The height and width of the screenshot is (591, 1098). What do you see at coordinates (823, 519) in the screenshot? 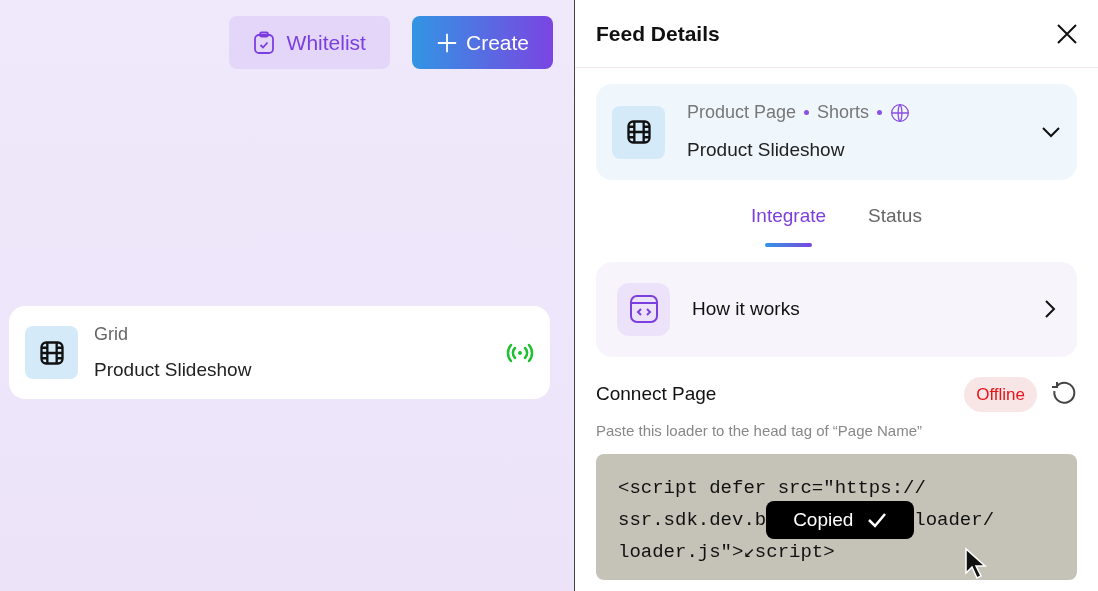
I see `copied-label: Copied` at bounding box center [823, 519].